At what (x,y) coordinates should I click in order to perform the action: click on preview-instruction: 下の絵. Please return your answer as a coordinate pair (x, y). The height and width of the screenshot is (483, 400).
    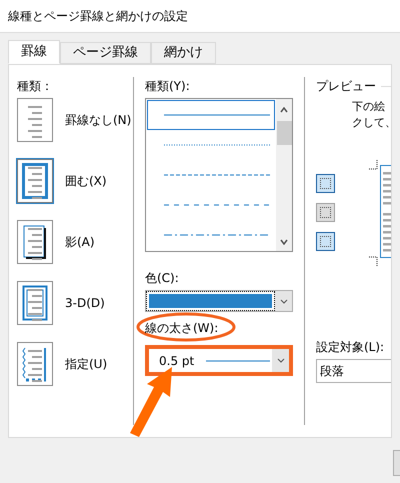
    Looking at the image, I should click on (369, 107).